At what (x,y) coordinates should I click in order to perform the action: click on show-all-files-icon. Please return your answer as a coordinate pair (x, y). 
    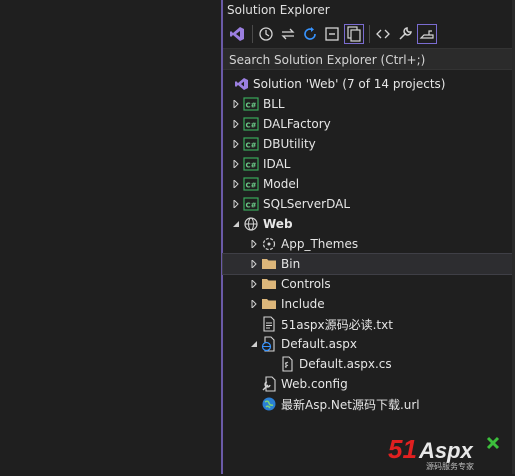
    Looking at the image, I should click on (354, 34).